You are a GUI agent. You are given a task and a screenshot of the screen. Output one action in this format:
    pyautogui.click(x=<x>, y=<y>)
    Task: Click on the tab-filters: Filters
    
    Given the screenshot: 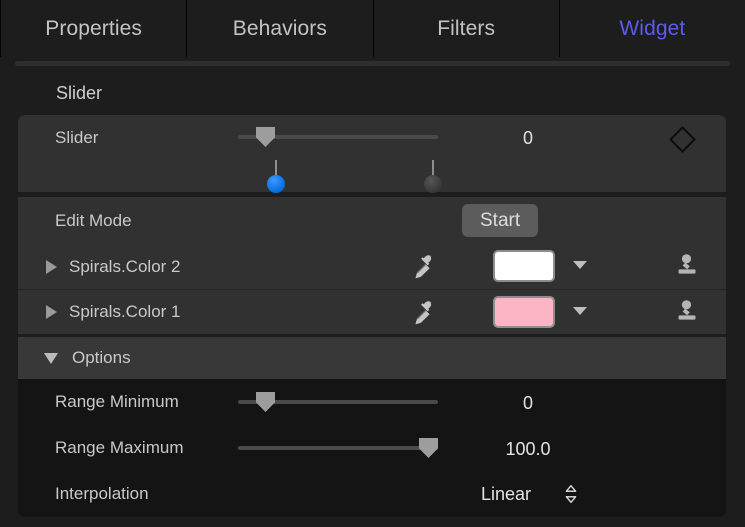 What is the action you would take?
    pyautogui.click(x=466, y=28)
    